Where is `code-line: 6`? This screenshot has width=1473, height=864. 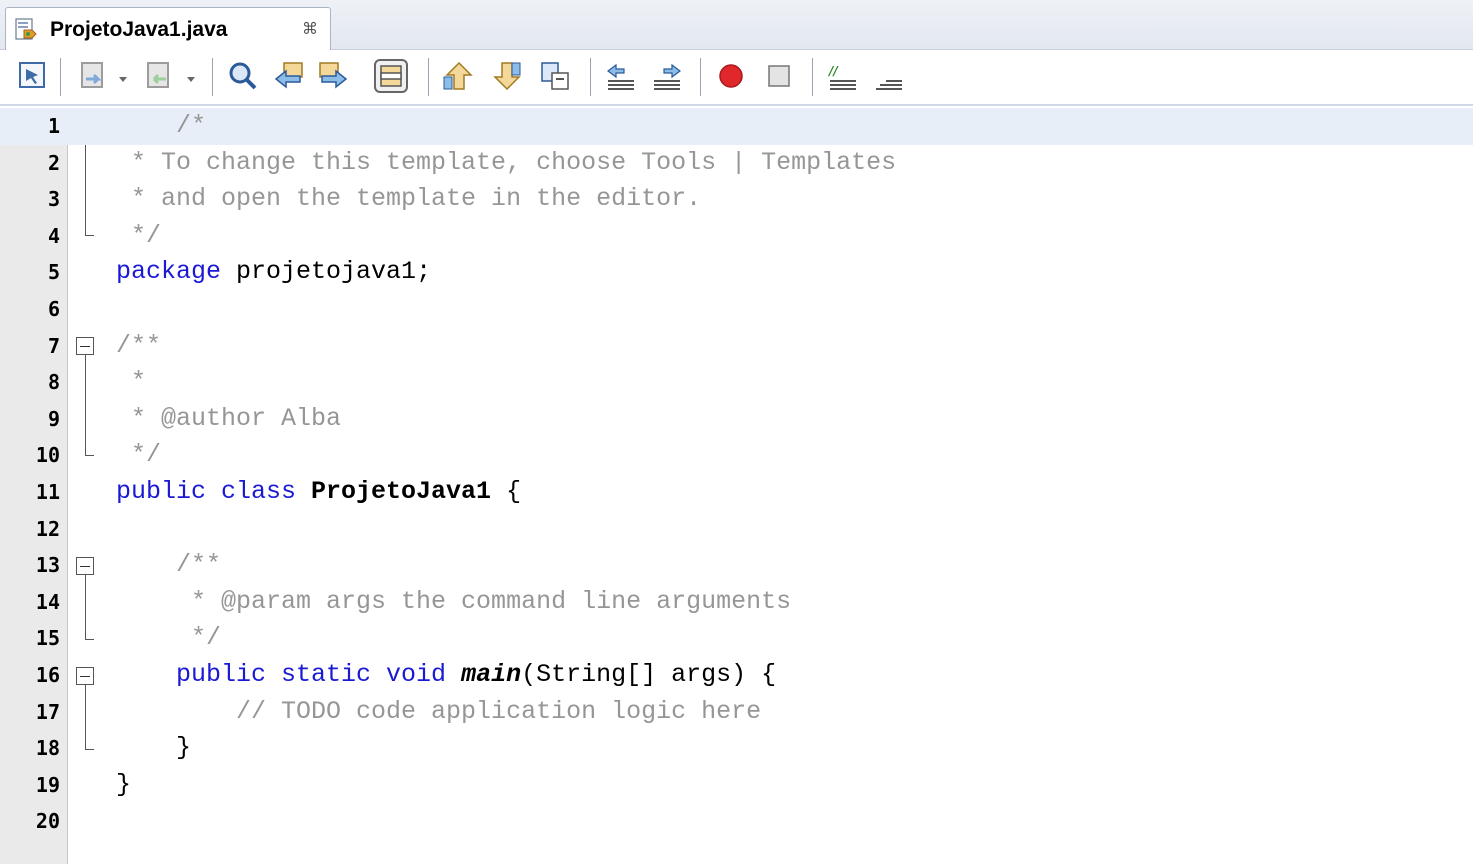 code-line: 6 is located at coordinates (736, 309).